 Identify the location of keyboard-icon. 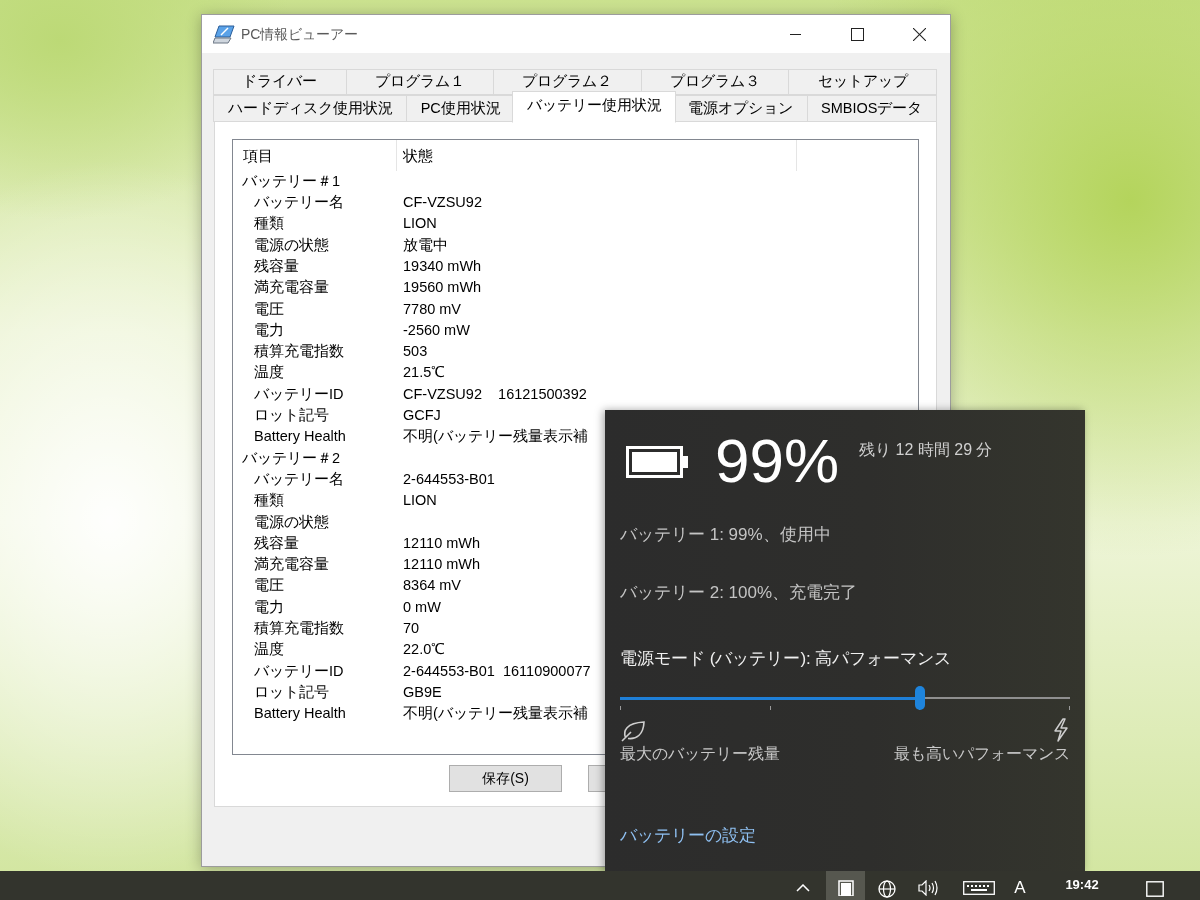
(979, 888).